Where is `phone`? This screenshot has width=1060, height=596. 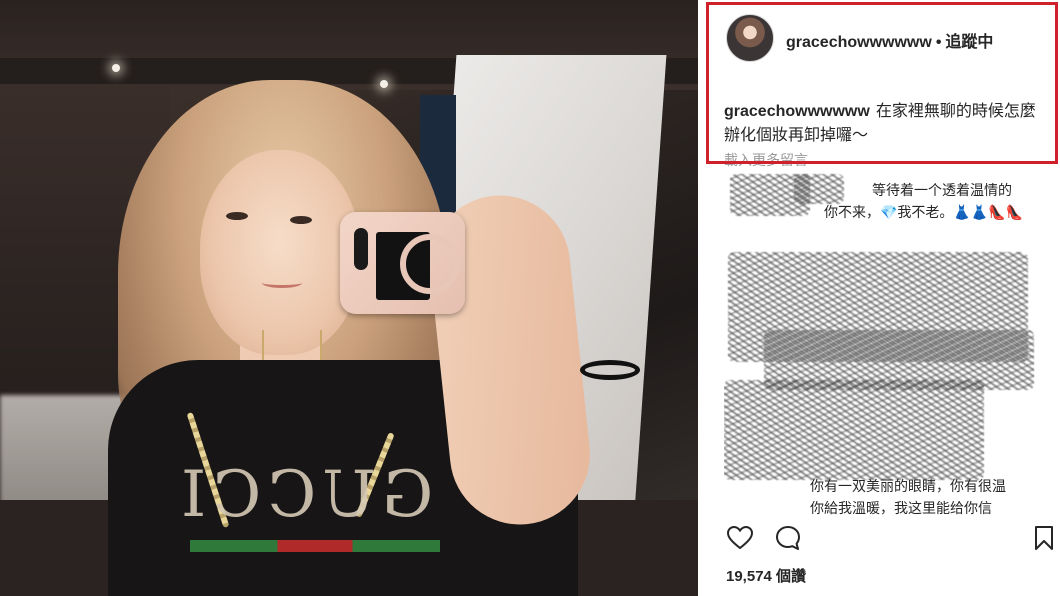 phone is located at coordinates (402, 263).